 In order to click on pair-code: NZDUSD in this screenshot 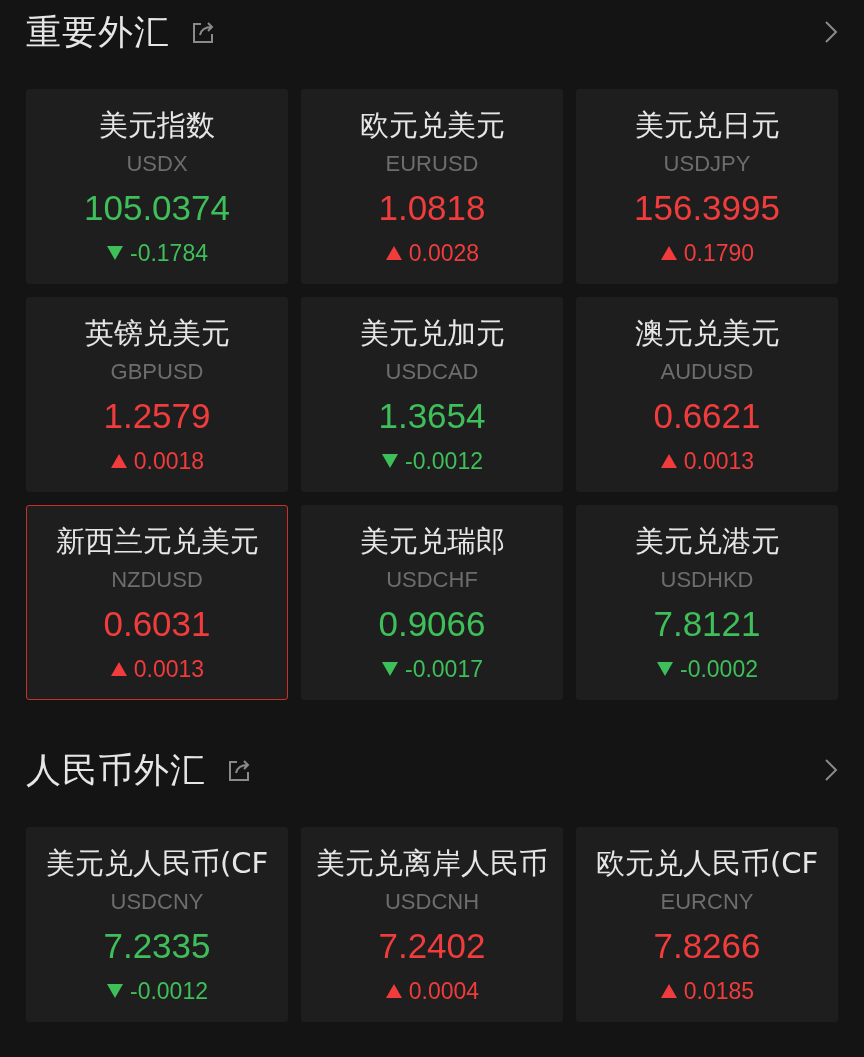, I will do `click(157, 580)`.